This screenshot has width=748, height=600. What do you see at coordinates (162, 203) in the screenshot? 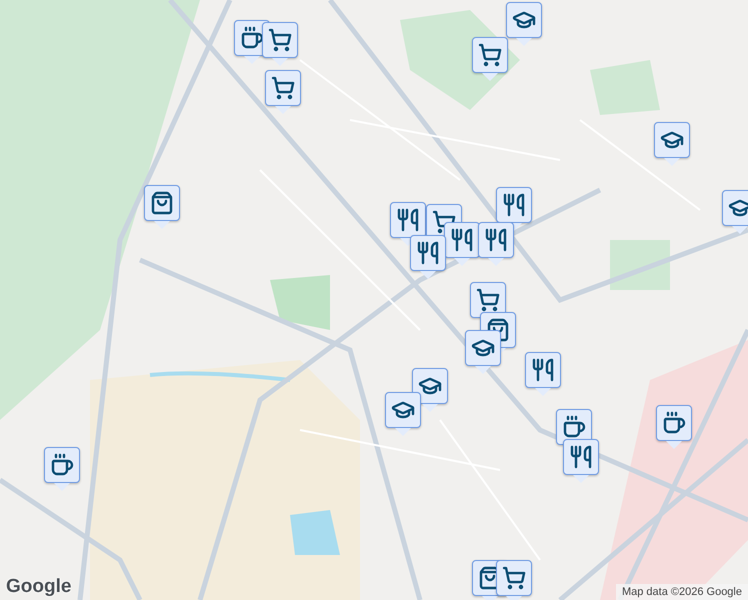
I see `shopping-bag-icon` at bounding box center [162, 203].